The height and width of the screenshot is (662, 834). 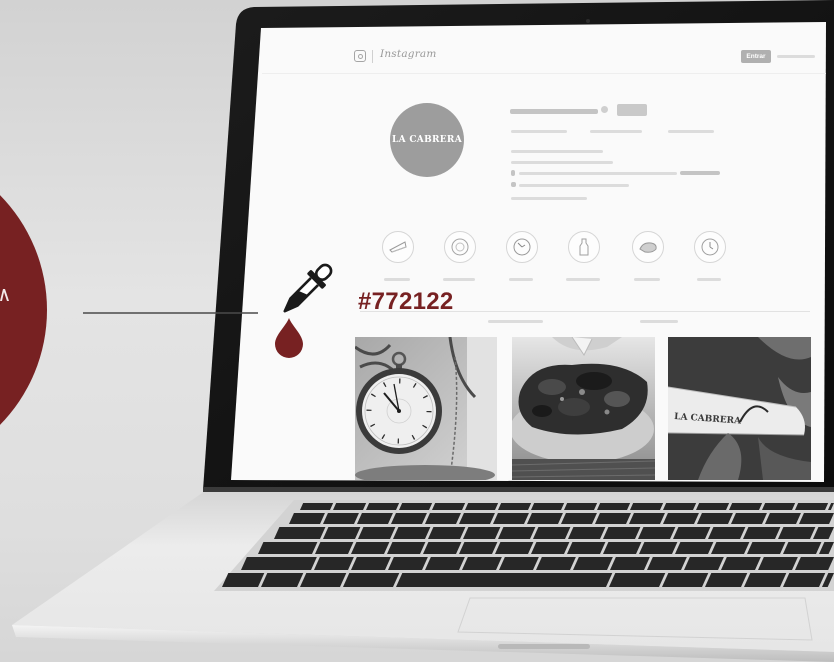 What do you see at coordinates (756, 56) in the screenshot?
I see `login-button: Entrar` at bounding box center [756, 56].